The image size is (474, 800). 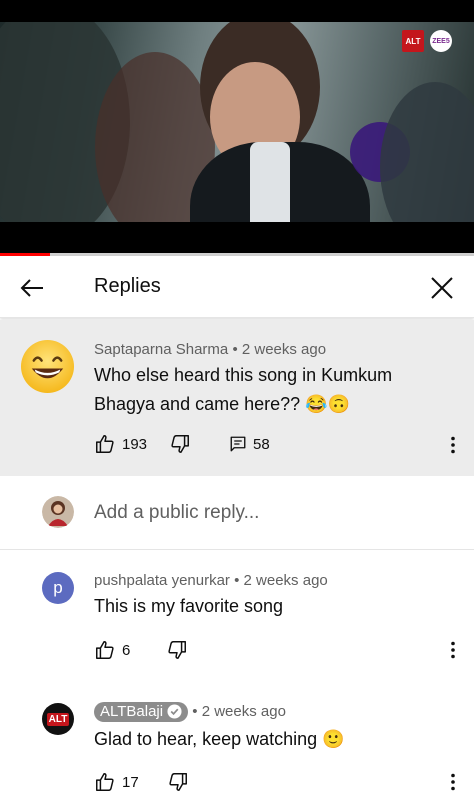 I want to click on channel-logos: ALT ZEE5, so click(x=427, y=41).